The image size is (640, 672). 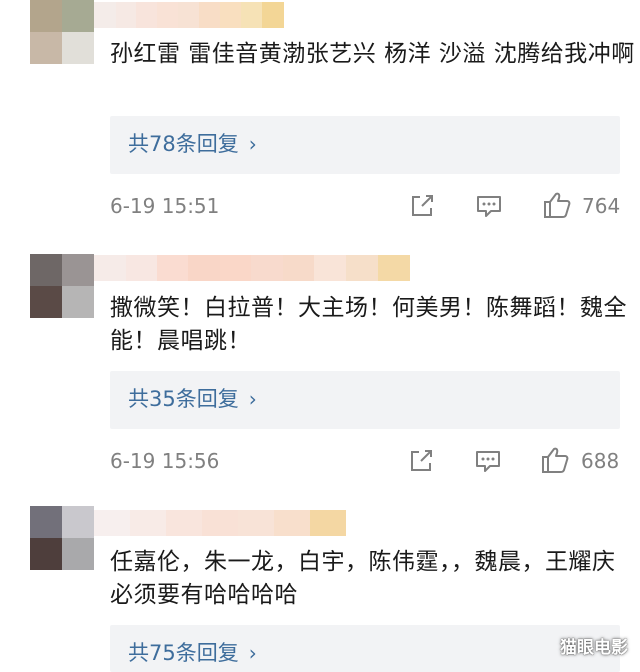 What do you see at coordinates (363, 578) in the screenshot?
I see `comment-text: 任嘉伦，朱一龙，白宇，陈伟霆，，魏晨，王耀庆必须要有哈哈哈哈` at bounding box center [363, 578].